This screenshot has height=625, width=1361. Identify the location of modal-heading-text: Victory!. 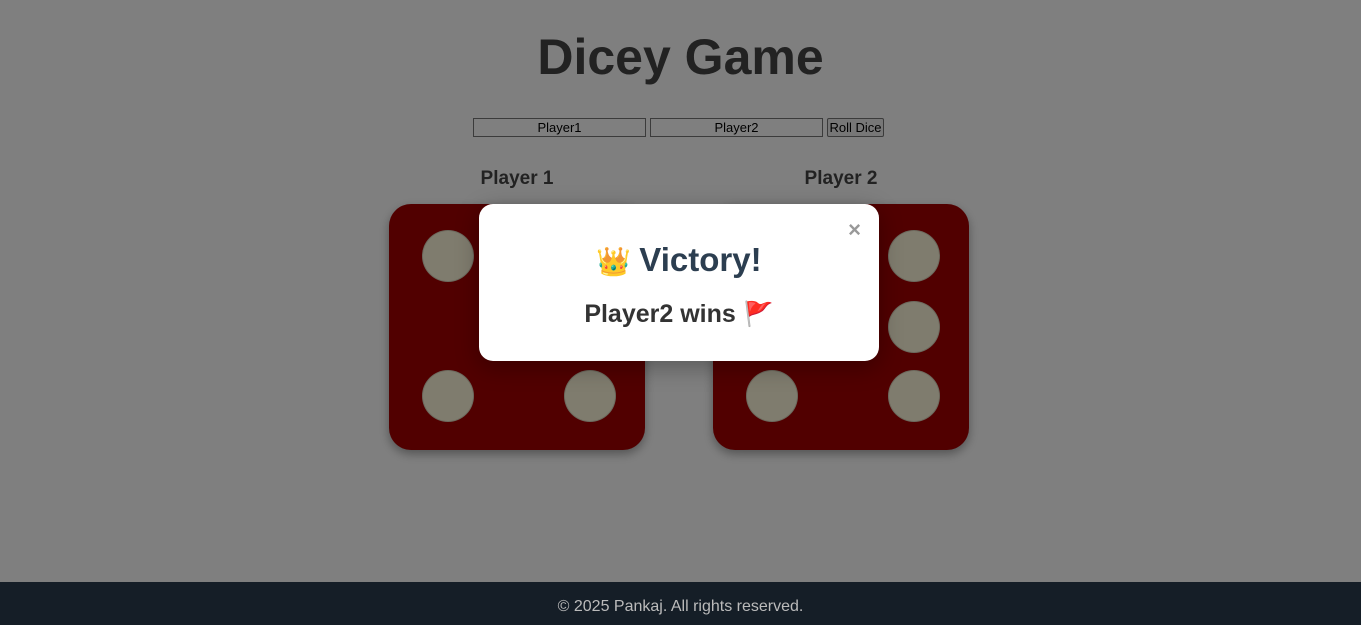
(700, 259).